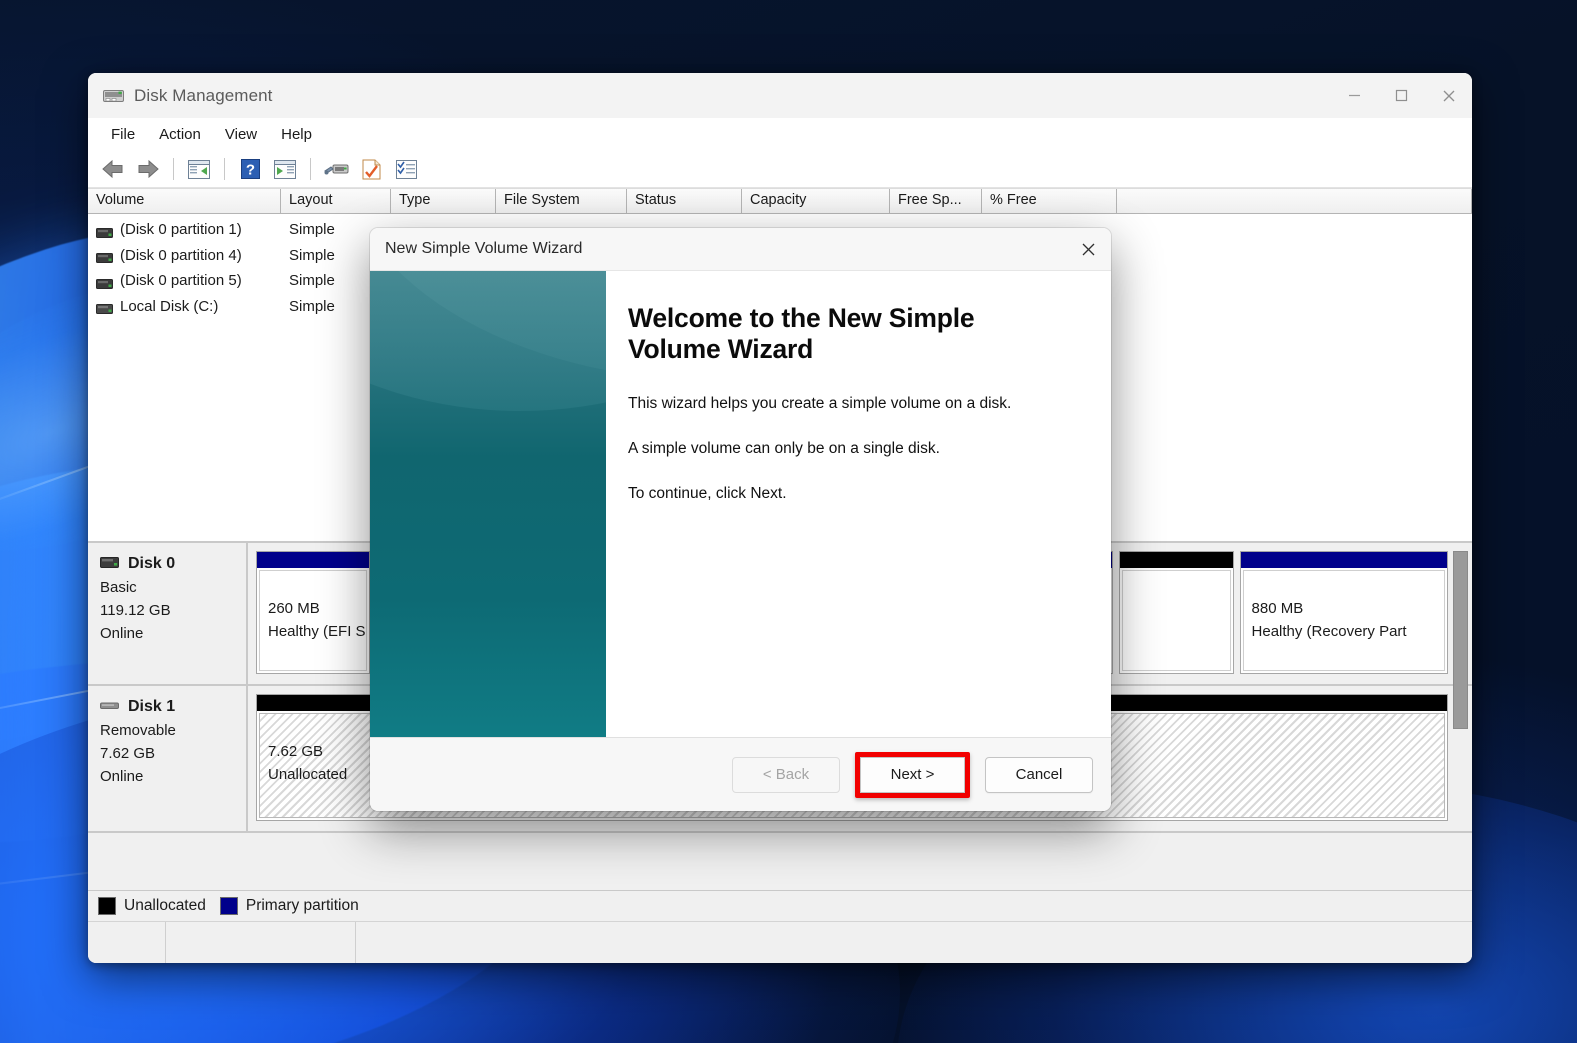 This screenshot has height=1043, width=1577. Describe the element at coordinates (780, 134) in the screenshot. I see `menubar: File Action View Help` at that location.